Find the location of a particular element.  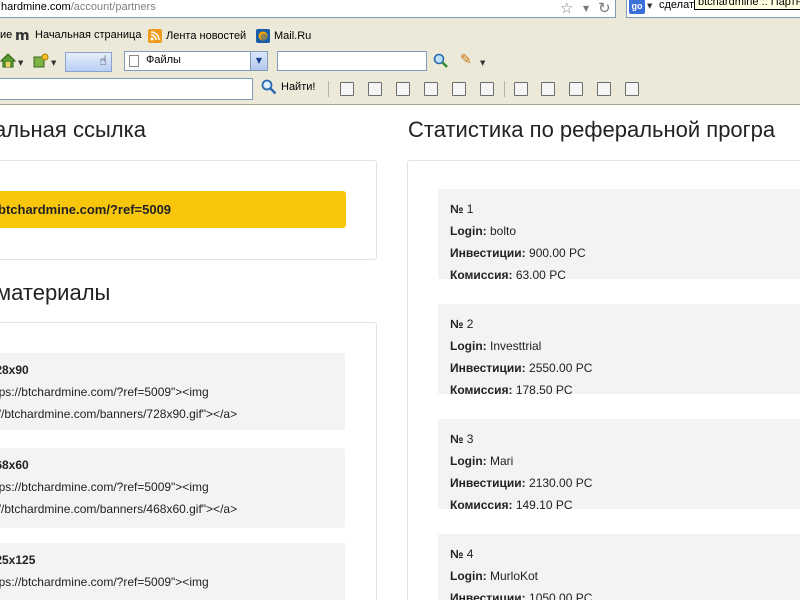

mail-icon is located at coordinates (431, 89).